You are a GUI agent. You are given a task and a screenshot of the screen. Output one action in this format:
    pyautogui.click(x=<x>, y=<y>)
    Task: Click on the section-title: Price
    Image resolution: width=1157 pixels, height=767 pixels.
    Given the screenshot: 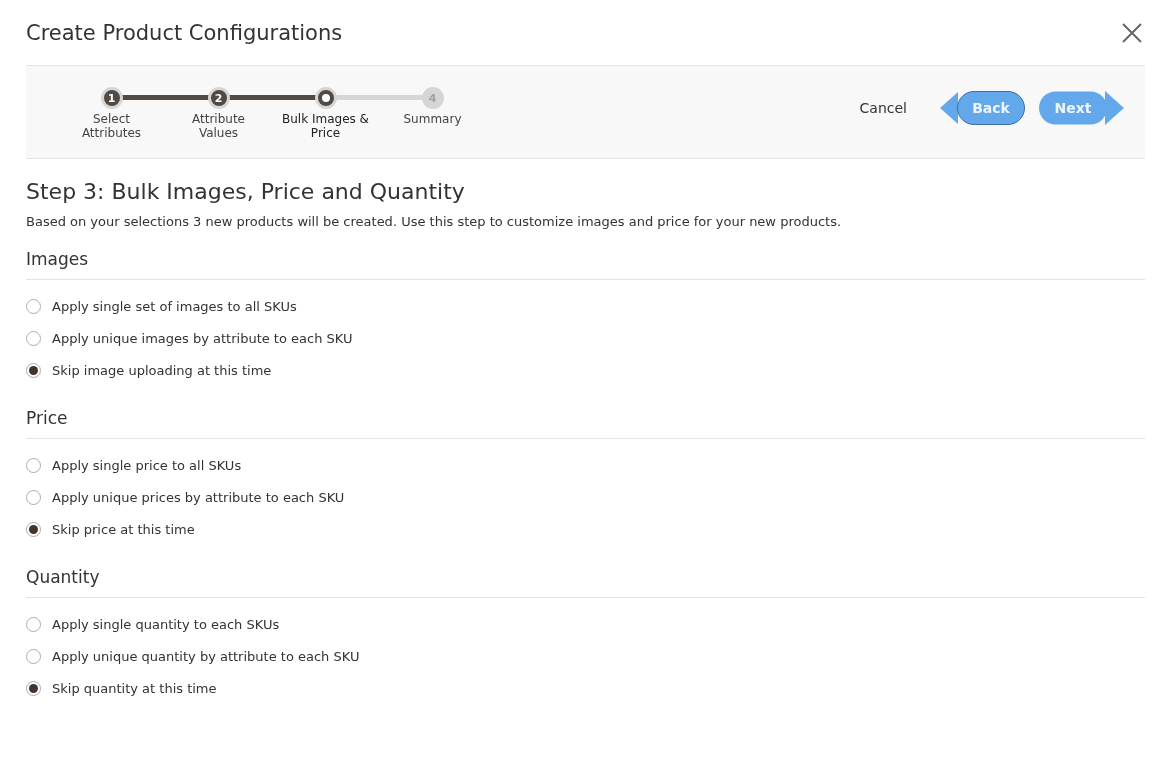 What is the action you would take?
    pyautogui.click(x=585, y=423)
    